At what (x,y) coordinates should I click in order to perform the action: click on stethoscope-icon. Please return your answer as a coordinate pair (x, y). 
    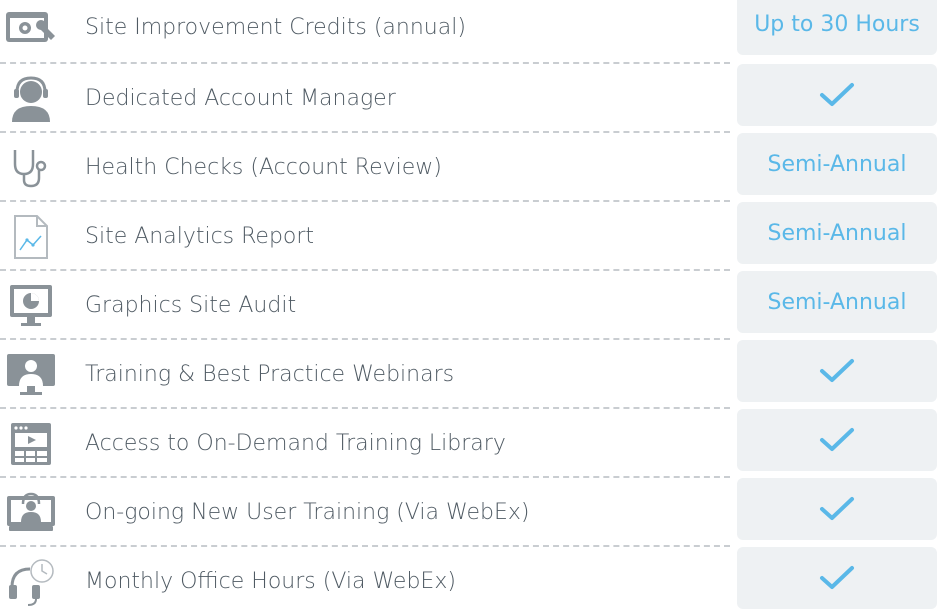
    Looking at the image, I should click on (31, 168).